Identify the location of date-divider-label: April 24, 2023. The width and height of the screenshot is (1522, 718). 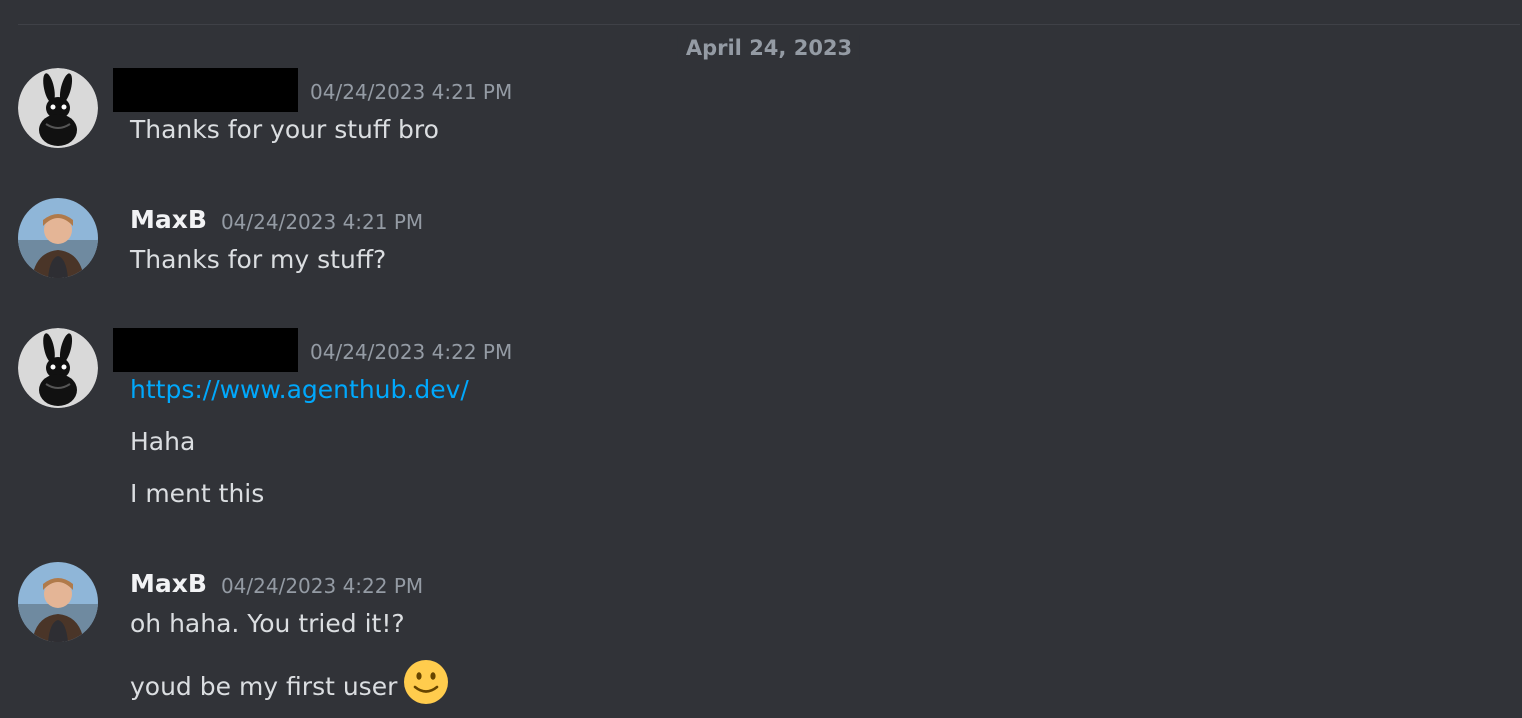
(769, 48).